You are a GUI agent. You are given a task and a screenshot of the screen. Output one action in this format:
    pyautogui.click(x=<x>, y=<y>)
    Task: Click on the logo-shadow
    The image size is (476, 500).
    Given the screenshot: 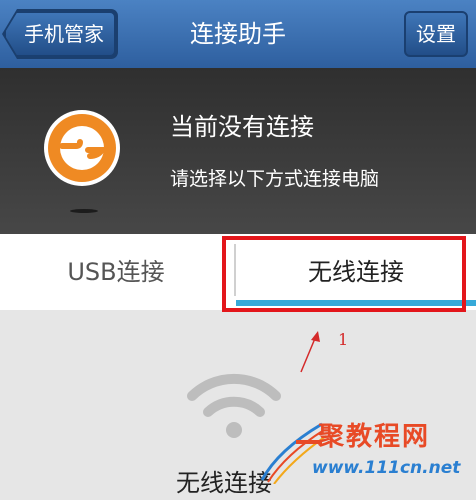 What is the action you would take?
    pyautogui.click(x=84, y=211)
    